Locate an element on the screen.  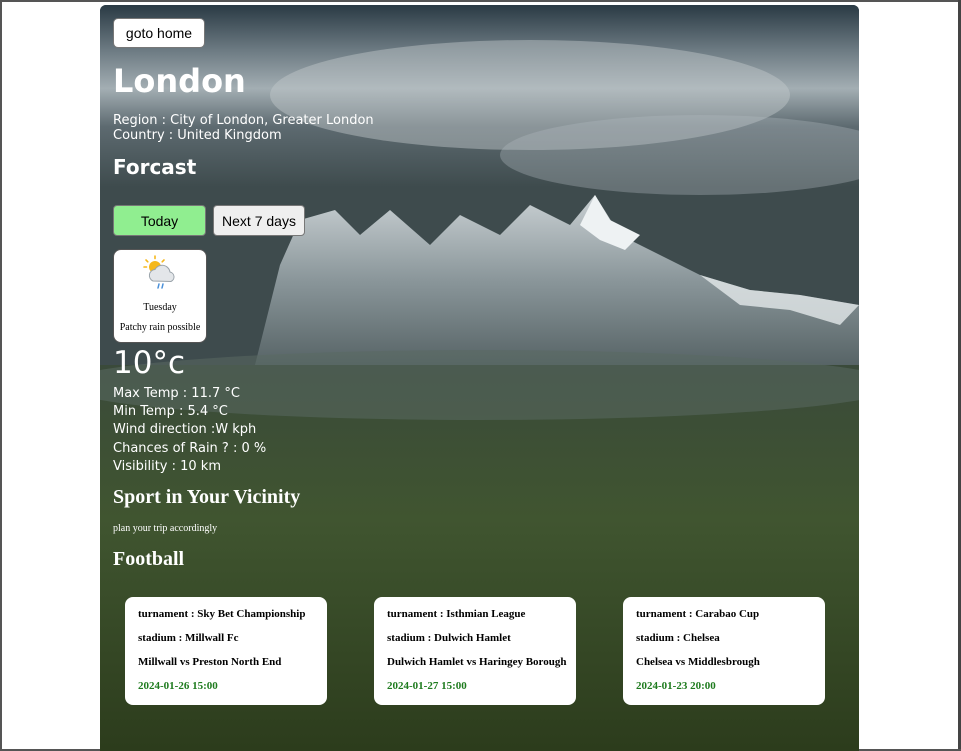
match-tournament: turnament : Isthmian League is located at coordinates (456, 614).